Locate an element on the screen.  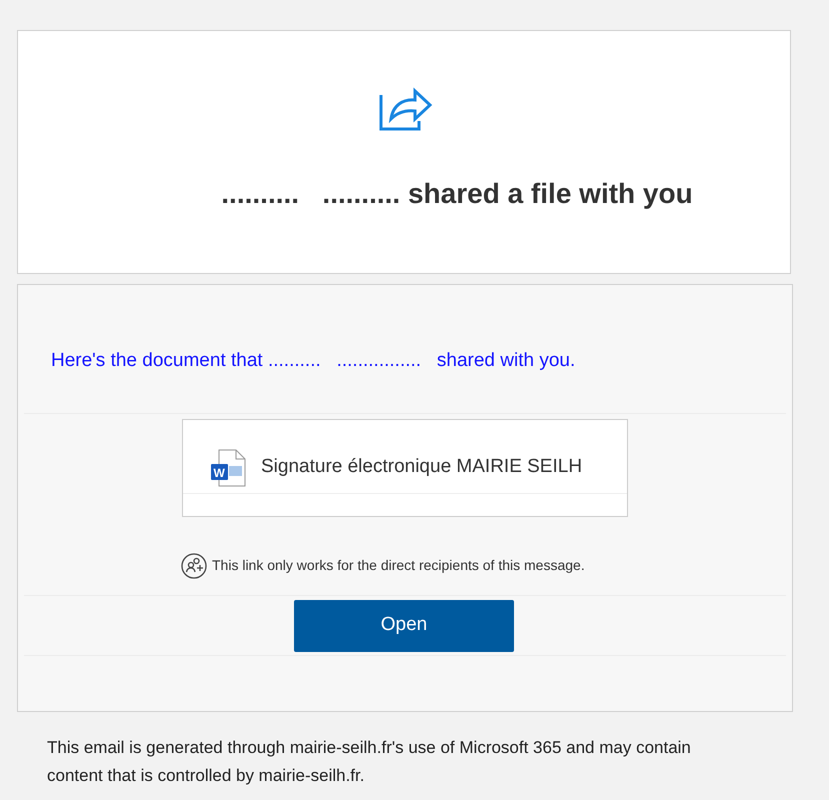
open-button: Open is located at coordinates (404, 626).